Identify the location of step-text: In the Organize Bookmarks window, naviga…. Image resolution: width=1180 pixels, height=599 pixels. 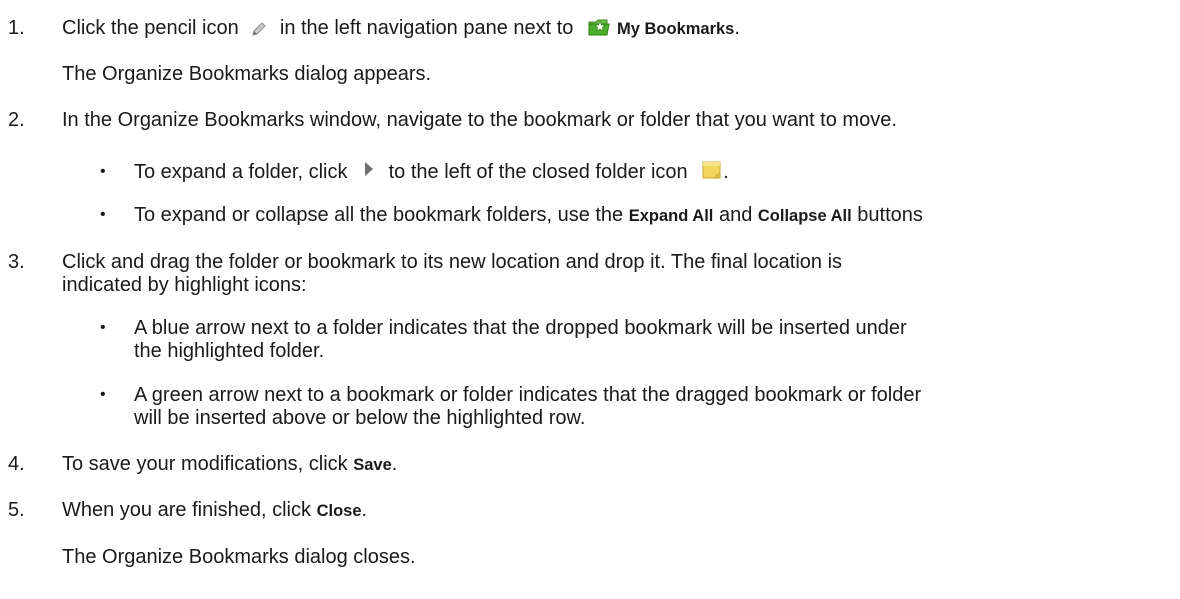
(479, 120).